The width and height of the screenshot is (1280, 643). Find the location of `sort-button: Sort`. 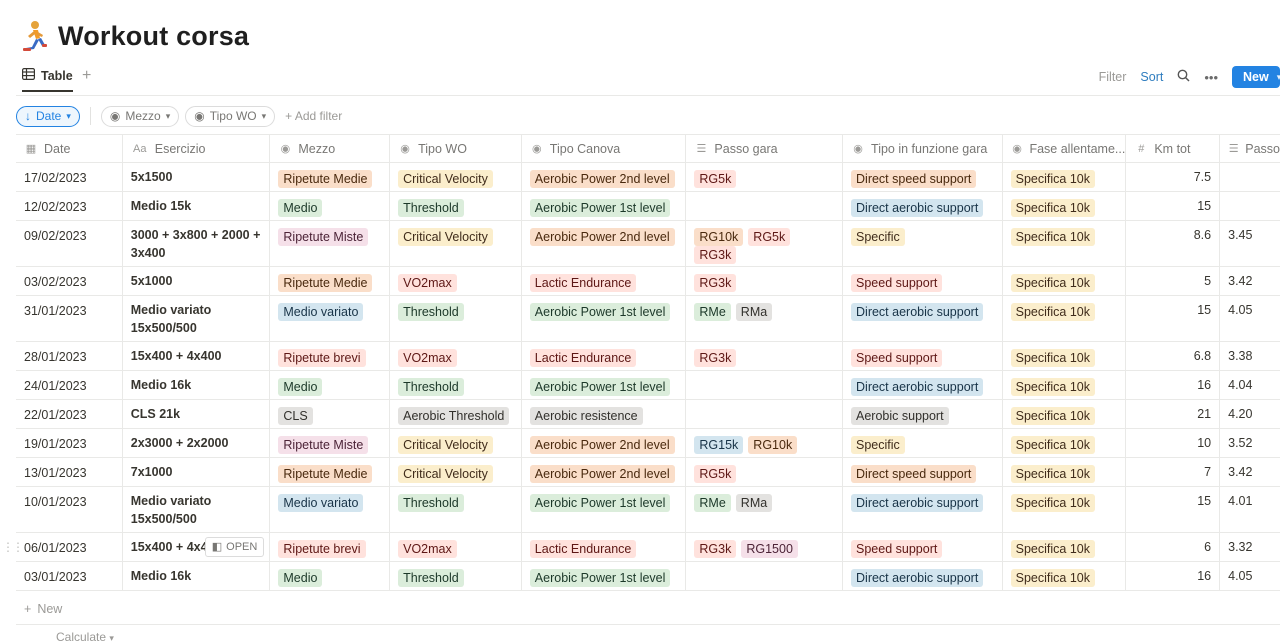

sort-button: Sort is located at coordinates (1151, 77).